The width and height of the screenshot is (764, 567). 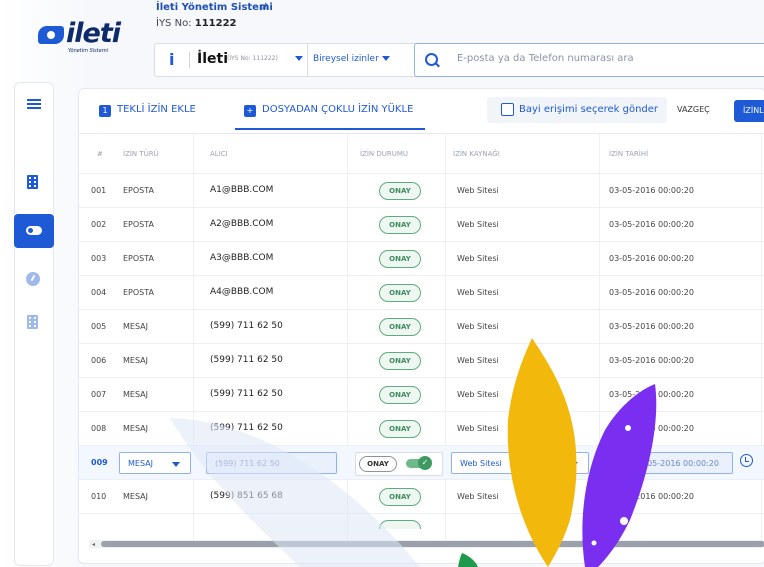 I want to click on single-consent-tab: 1 TEKLİ İZİN EKLE, so click(x=147, y=110).